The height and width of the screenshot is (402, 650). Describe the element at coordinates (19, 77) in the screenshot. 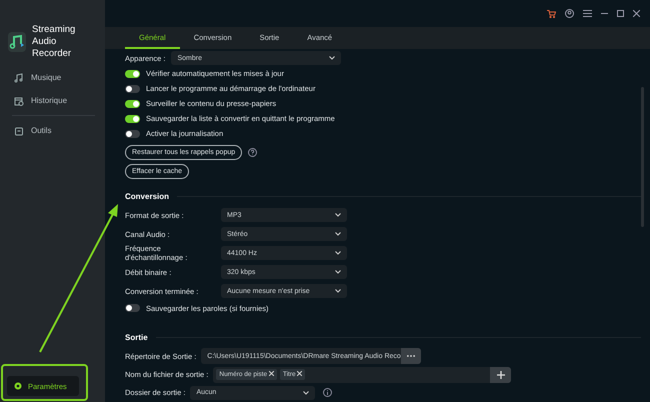

I see `music-note-icon` at that location.